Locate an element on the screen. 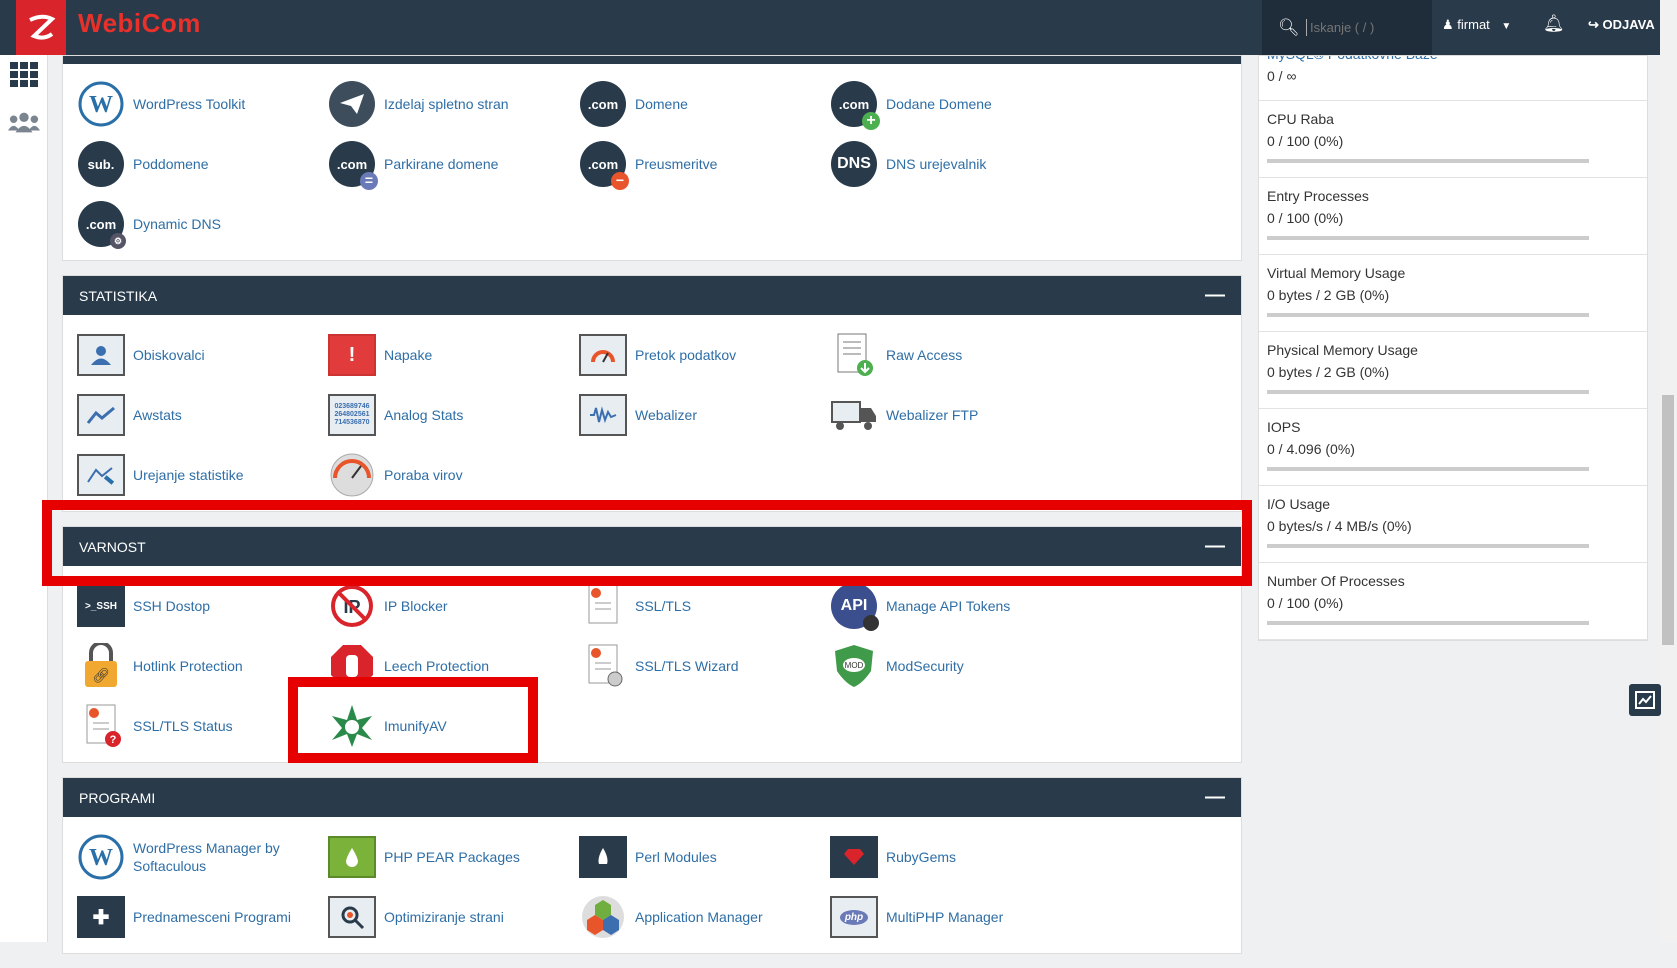 This screenshot has height=968, width=1677. tool-item: ImunifyAV is located at coordinates (453, 726).